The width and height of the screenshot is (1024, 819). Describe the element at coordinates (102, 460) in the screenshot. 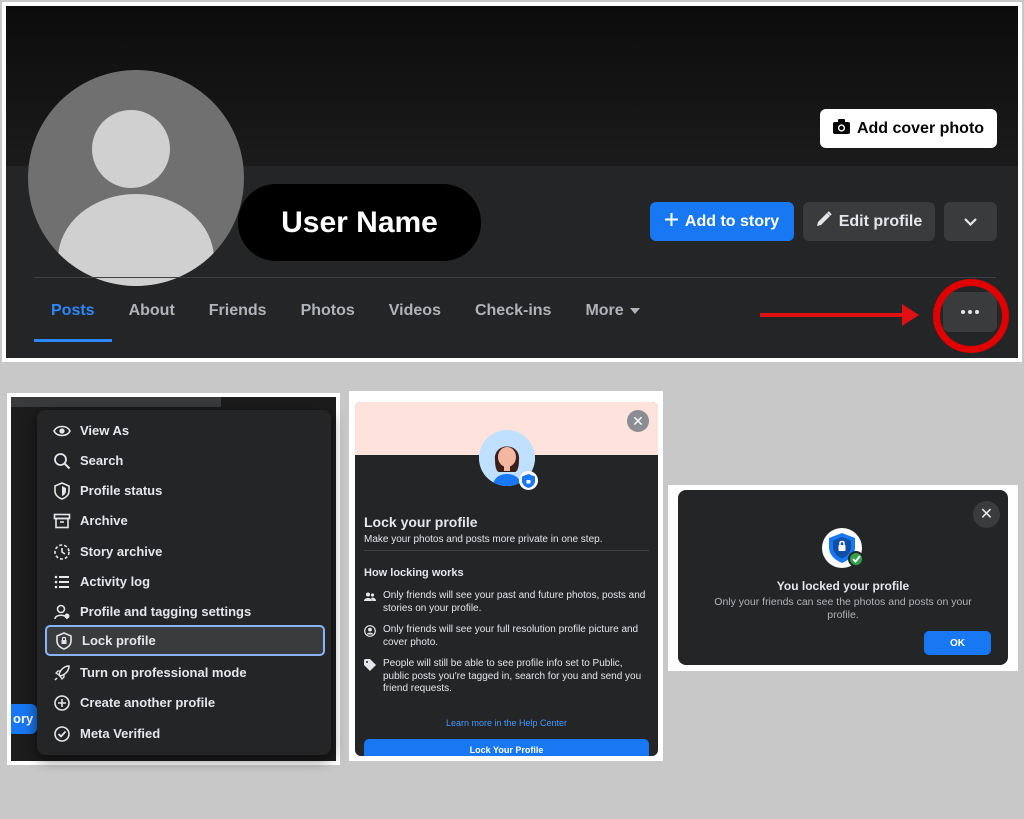

I see `menu-item-label: Search` at that location.